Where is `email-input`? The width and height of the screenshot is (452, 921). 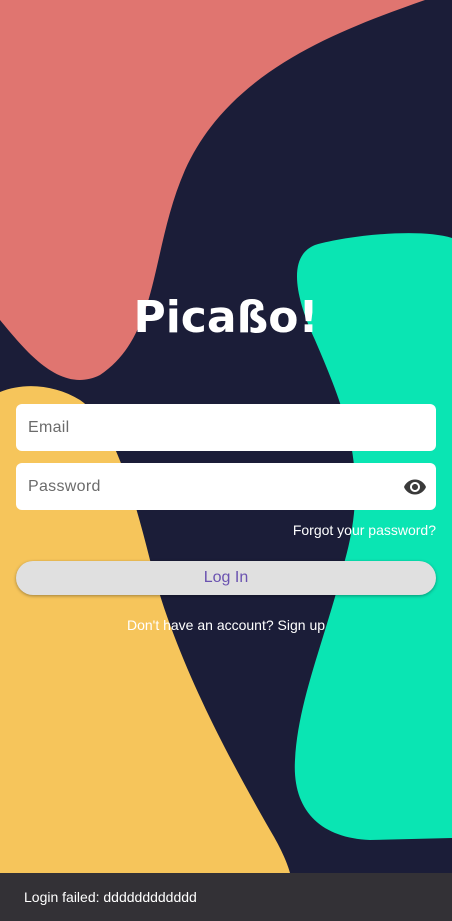
email-input is located at coordinates (226, 427).